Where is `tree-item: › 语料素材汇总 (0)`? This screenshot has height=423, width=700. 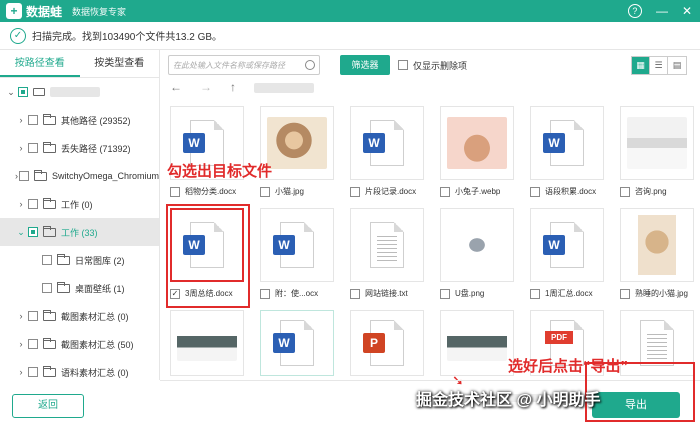 tree-item: › 语料素材汇总 (0) is located at coordinates (79, 372).